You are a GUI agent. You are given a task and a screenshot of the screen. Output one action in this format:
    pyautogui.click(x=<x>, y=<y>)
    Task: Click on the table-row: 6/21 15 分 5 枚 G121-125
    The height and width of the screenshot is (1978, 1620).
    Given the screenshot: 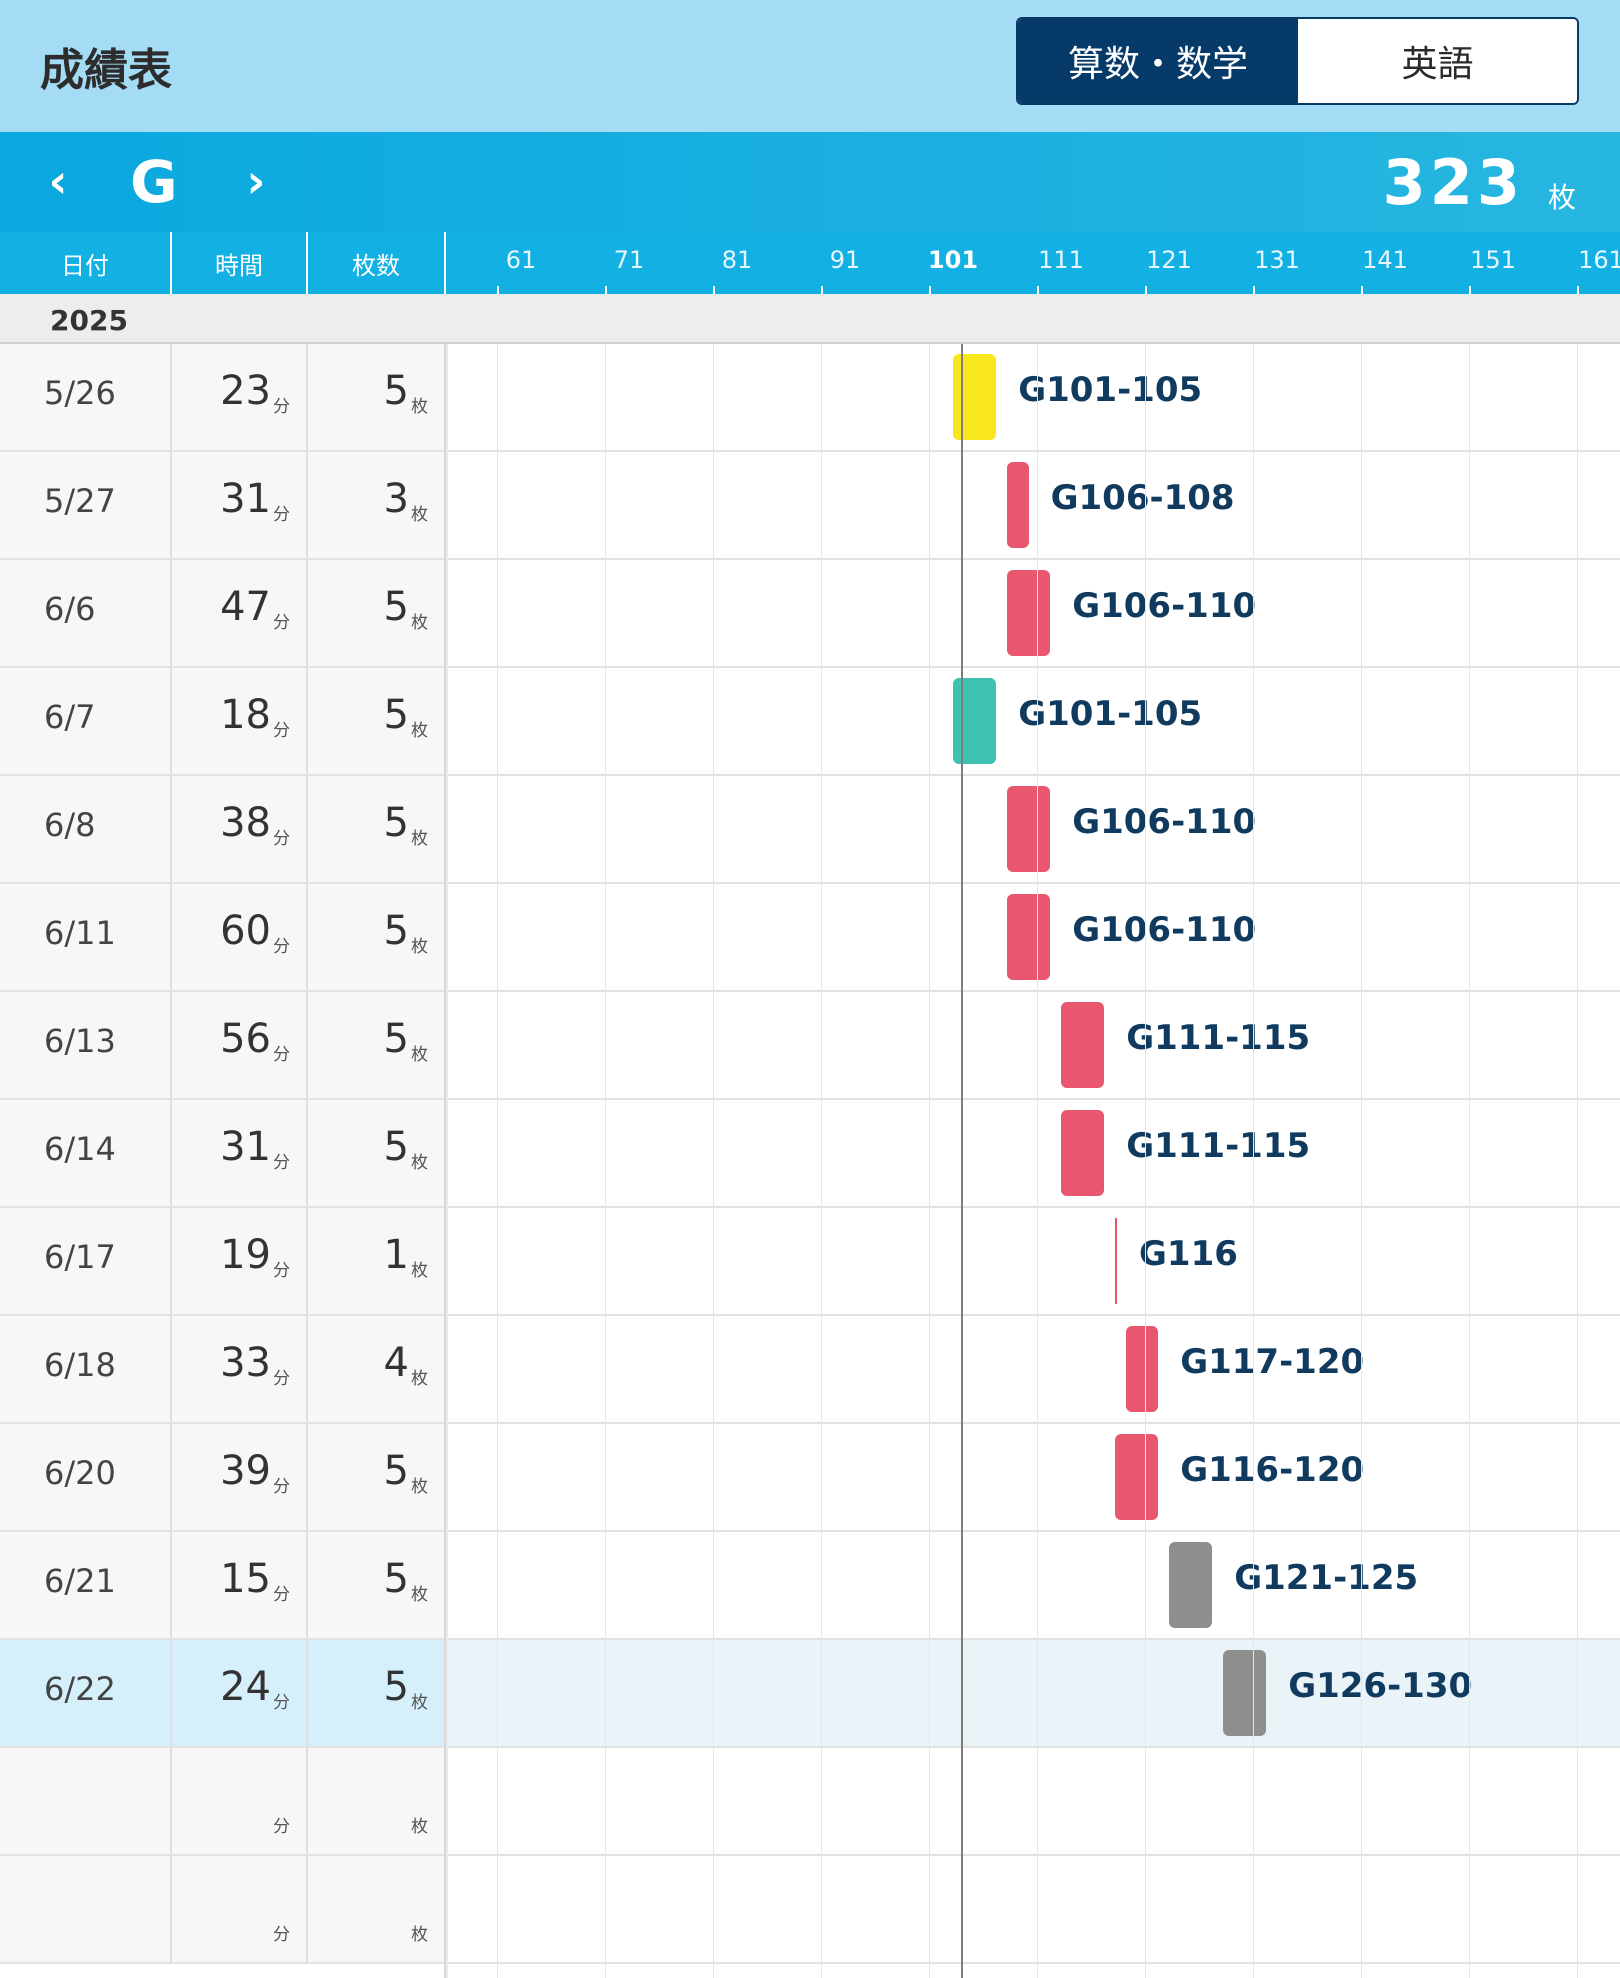 What is the action you would take?
    pyautogui.click(x=810, y=1586)
    